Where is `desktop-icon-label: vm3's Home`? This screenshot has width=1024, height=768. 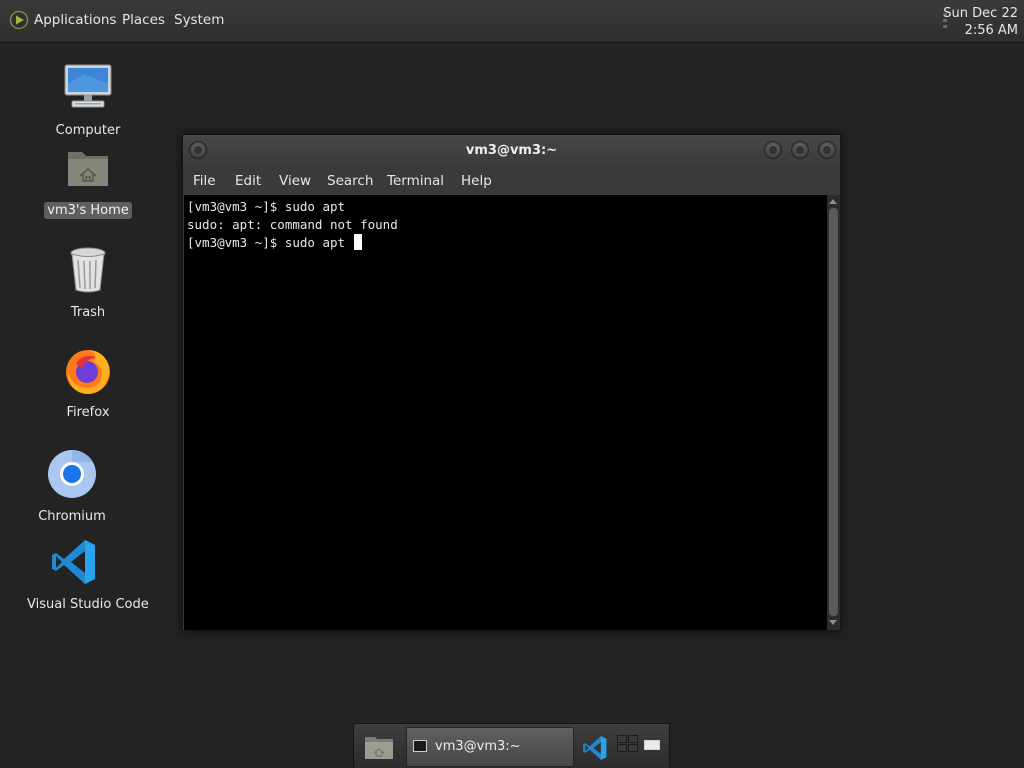
desktop-icon-label: vm3's Home is located at coordinates (88, 210).